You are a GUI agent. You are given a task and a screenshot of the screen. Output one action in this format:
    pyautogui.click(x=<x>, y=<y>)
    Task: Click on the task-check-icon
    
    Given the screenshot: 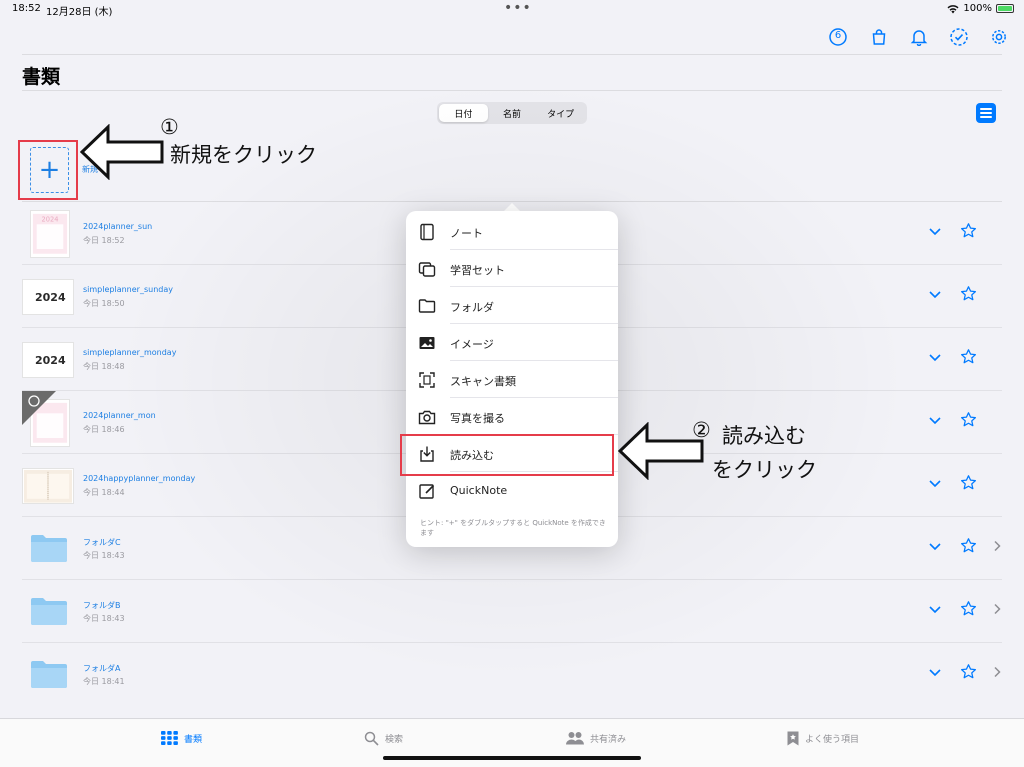 What is the action you would take?
    pyautogui.click(x=959, y=37)
    